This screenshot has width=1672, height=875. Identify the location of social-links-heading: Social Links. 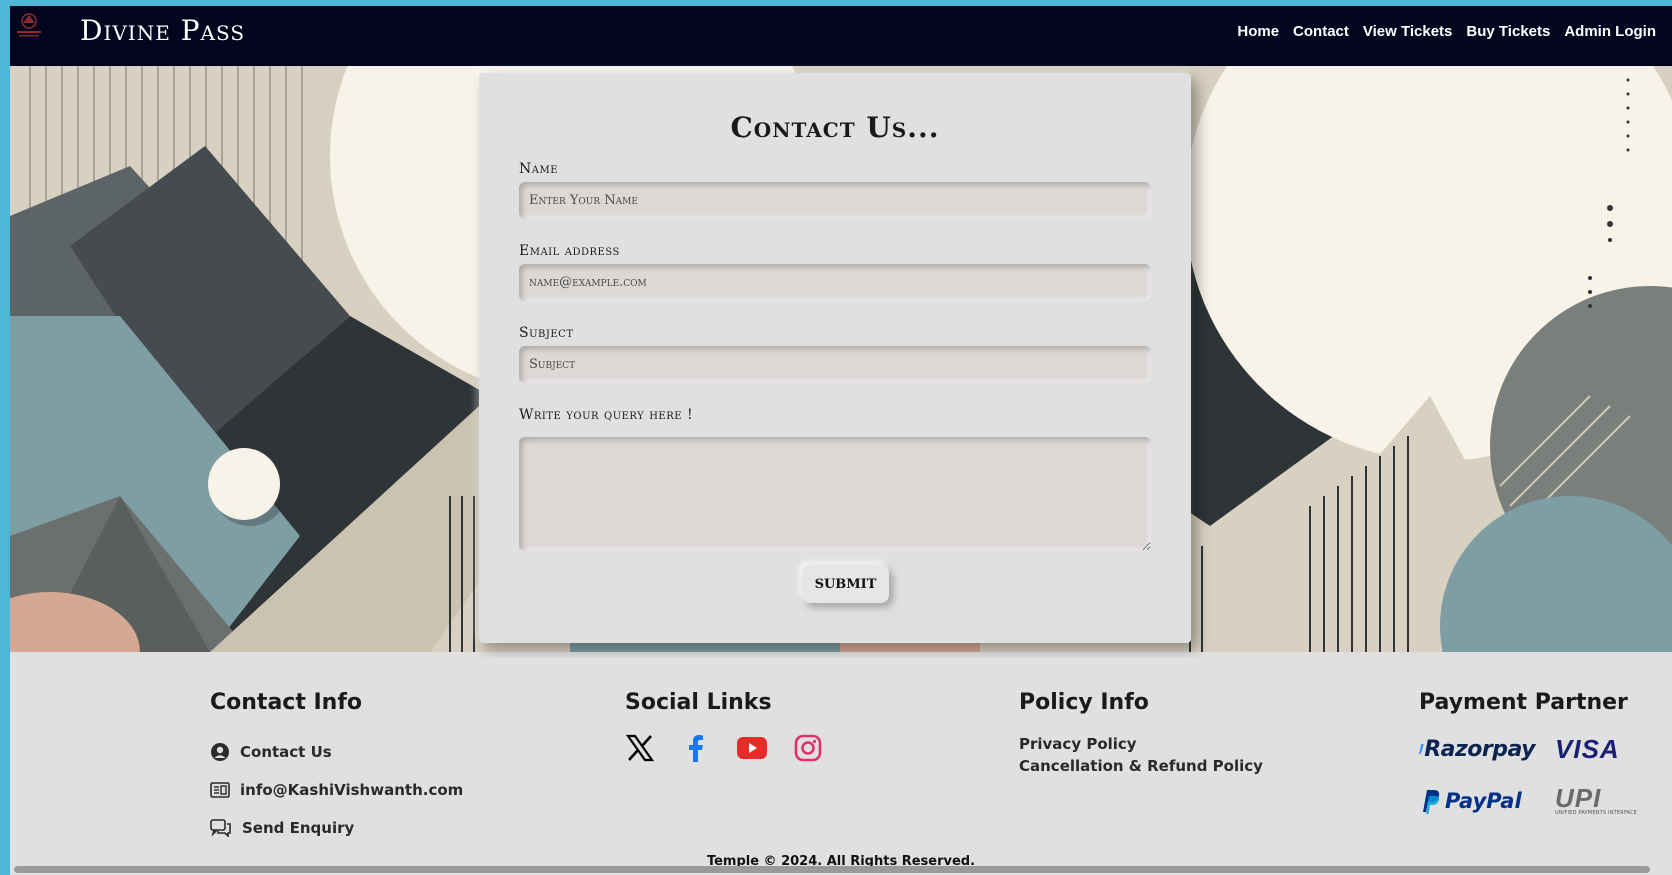
(698, 702).